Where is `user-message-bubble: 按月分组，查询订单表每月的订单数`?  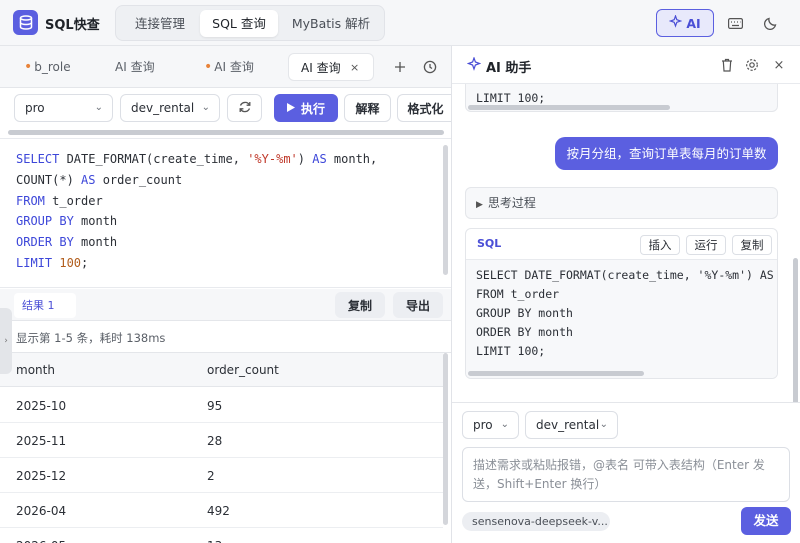 user-message-bubble: 按月分组，查询订单表每月的订单数 is located at coordinates (666, 153).